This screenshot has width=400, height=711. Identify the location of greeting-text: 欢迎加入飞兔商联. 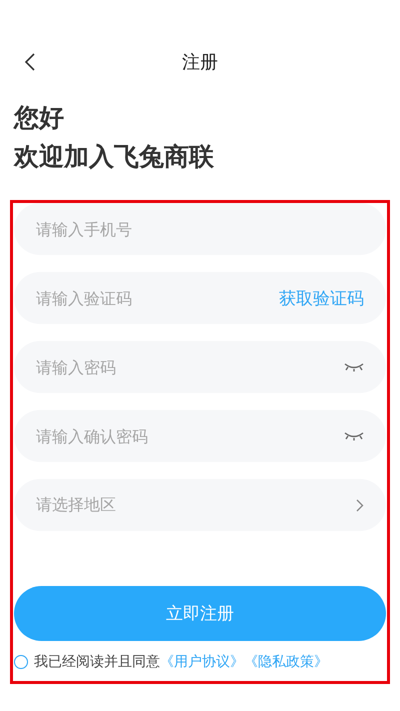
(114, 157).